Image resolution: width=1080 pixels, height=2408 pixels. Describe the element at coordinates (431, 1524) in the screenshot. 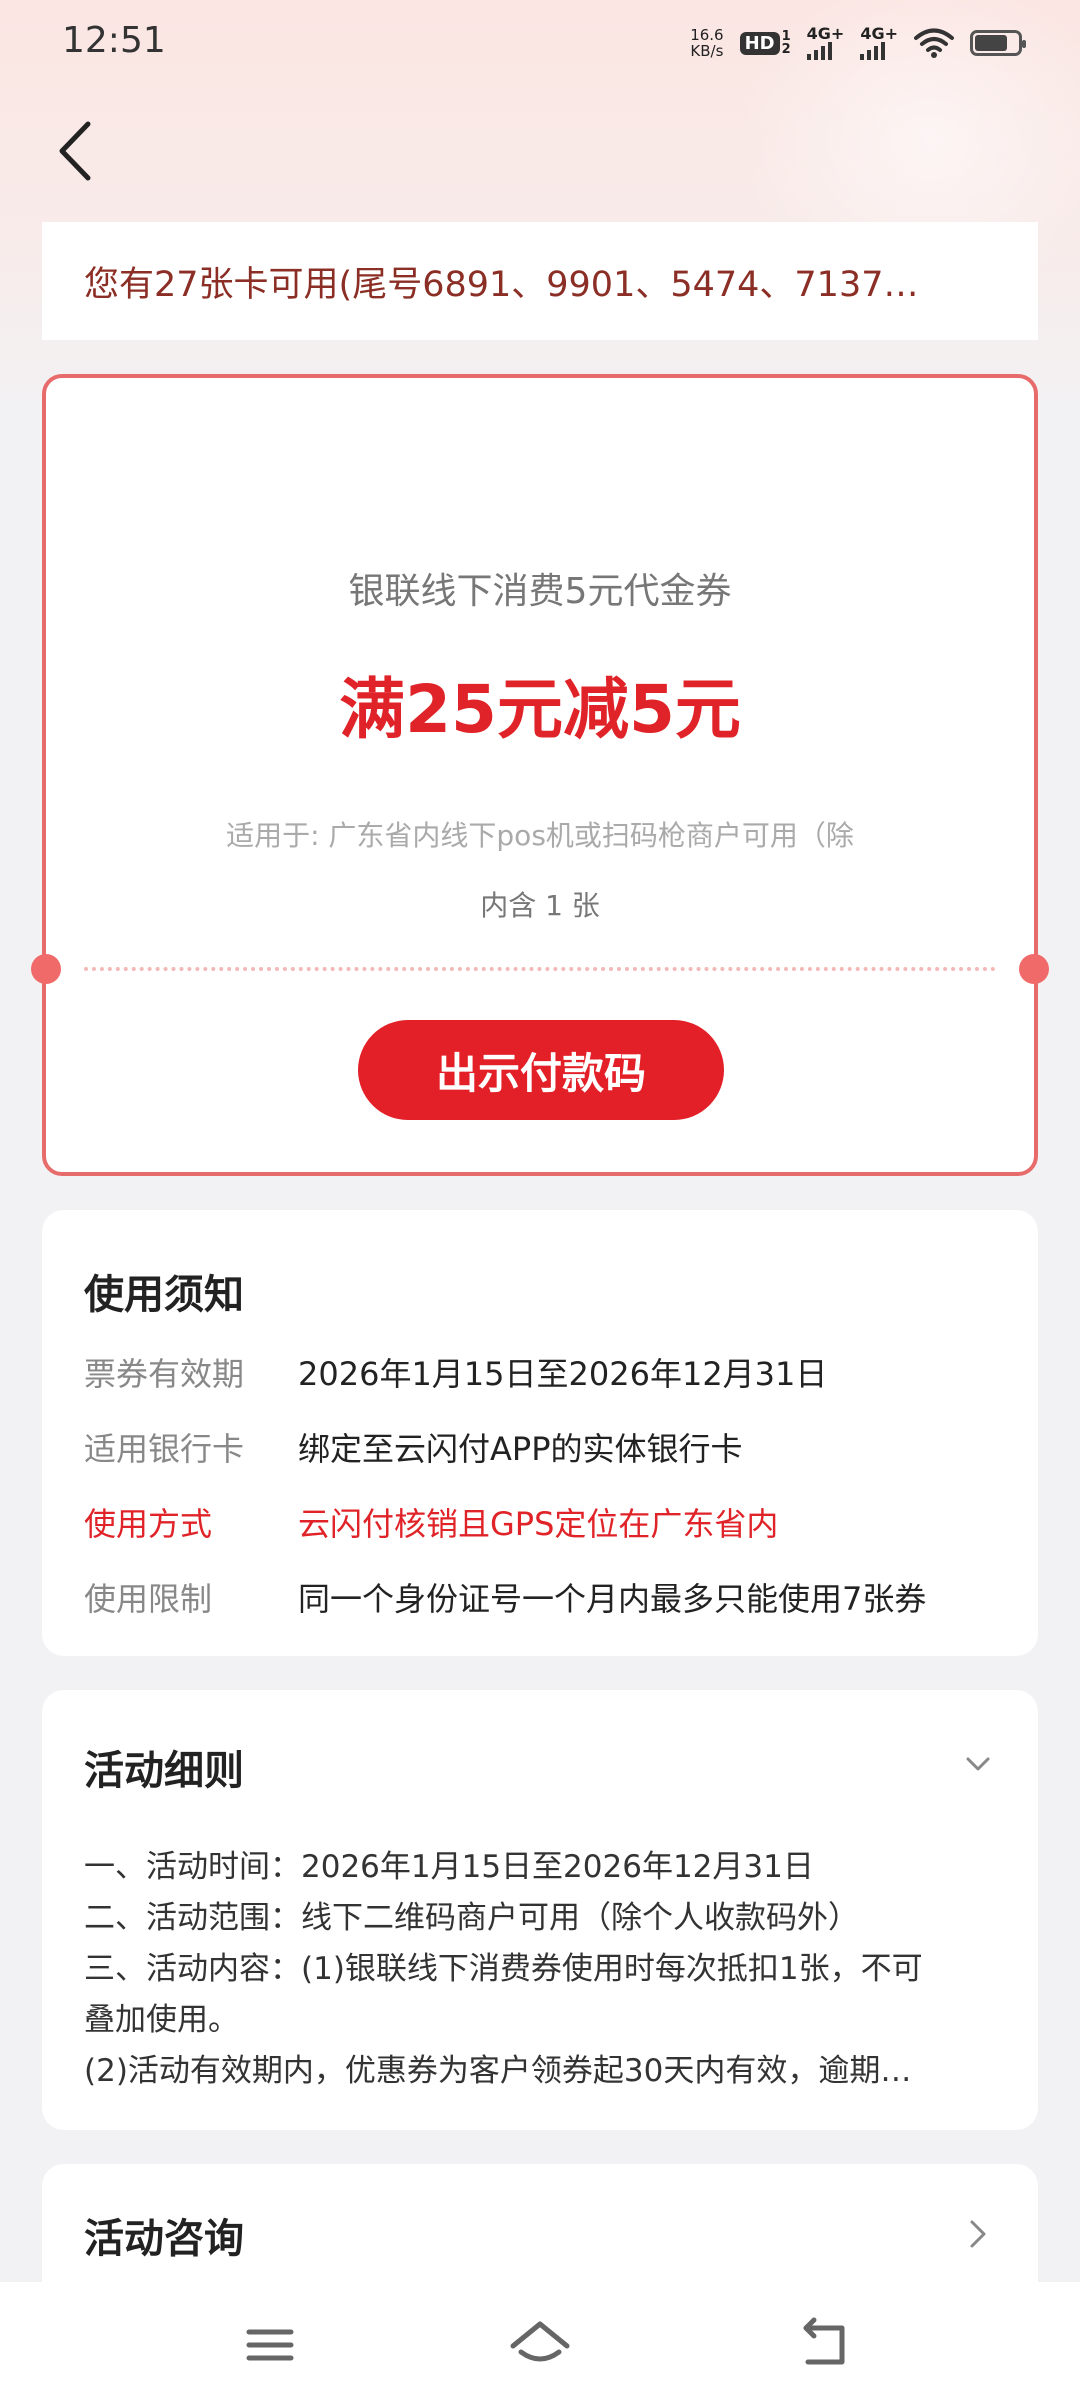

I see `usage-row-method: 使用方式 云闪付核销且GPS定位在广东省内` at that location.